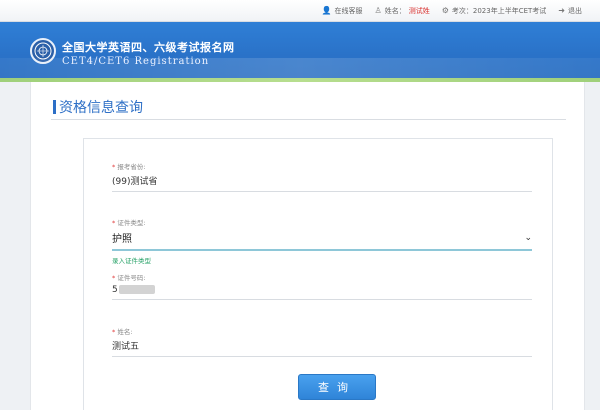 This screenshot has width=600, height=410. What do you see at coordinates (131, 261) in the screenshot?
I see `id-type-hint: 录入证件类型` at bounding box center [131, 261].